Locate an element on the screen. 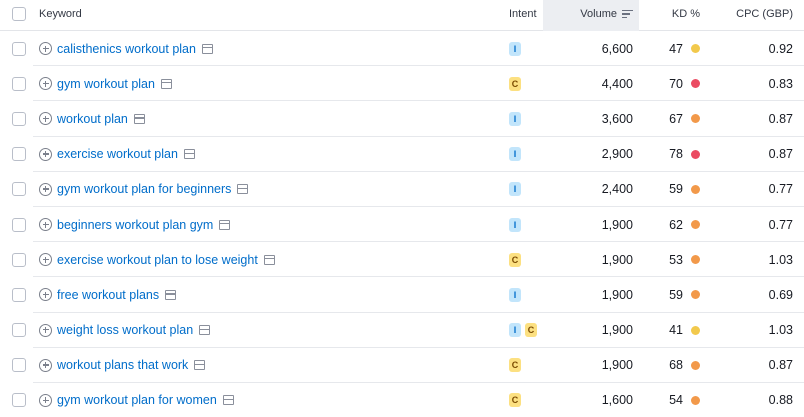  keyword-link: weight loss workout plan is located at coordinates (125, 330).